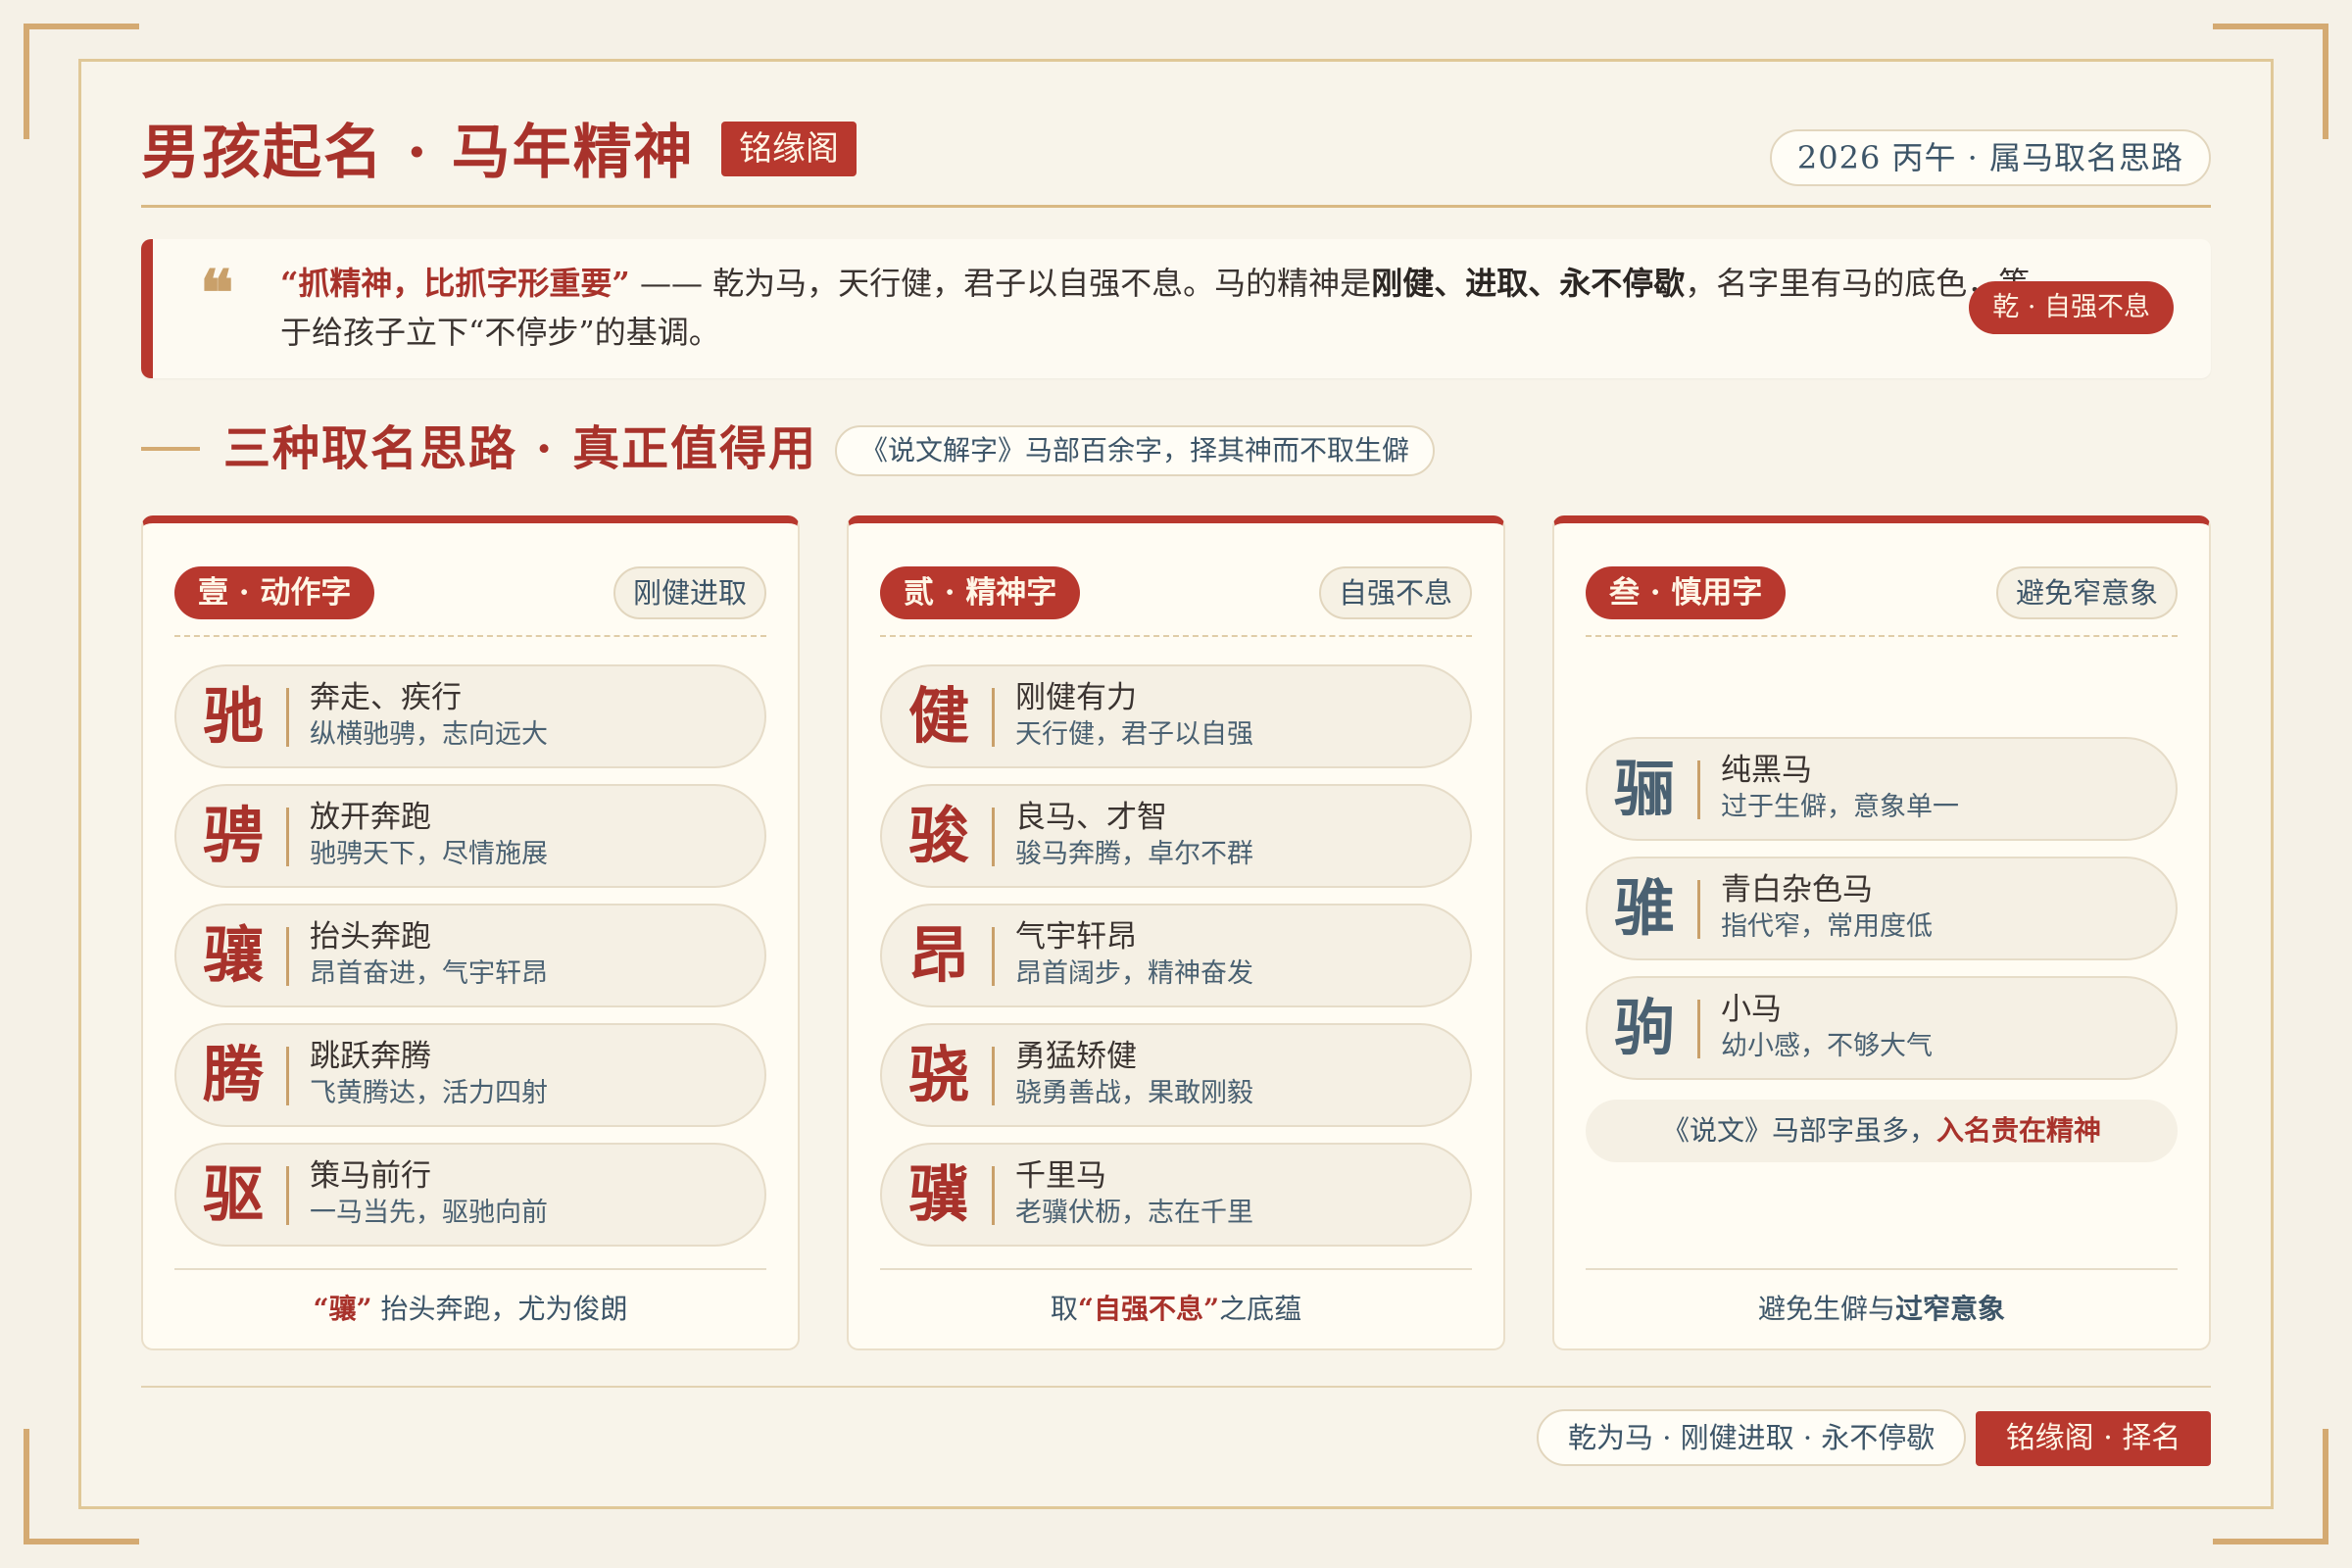 The height and width of the screenshot is (1568, 2352). What do you see at coordinates (1766, 770) in the screenshot?
I see `char-meaning: 纯黑马` at bounding box center [1766, 770].